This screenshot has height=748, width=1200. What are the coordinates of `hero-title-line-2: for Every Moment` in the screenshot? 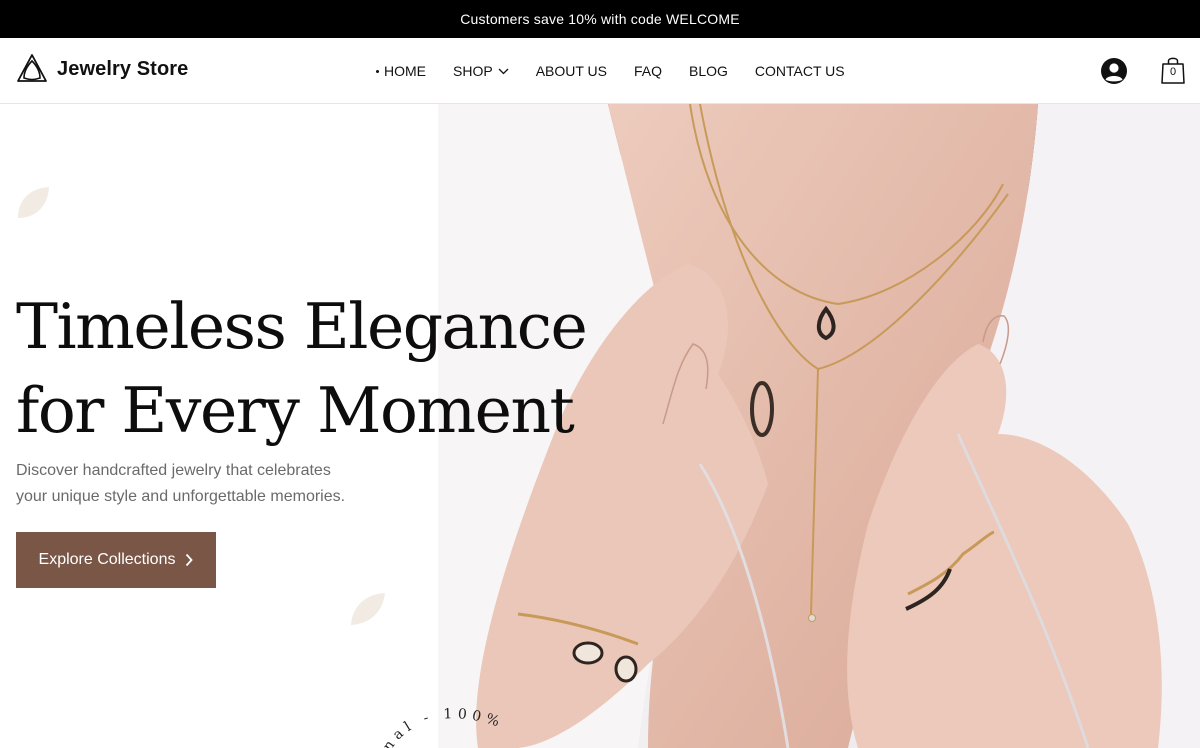 It's located at (295, 410).